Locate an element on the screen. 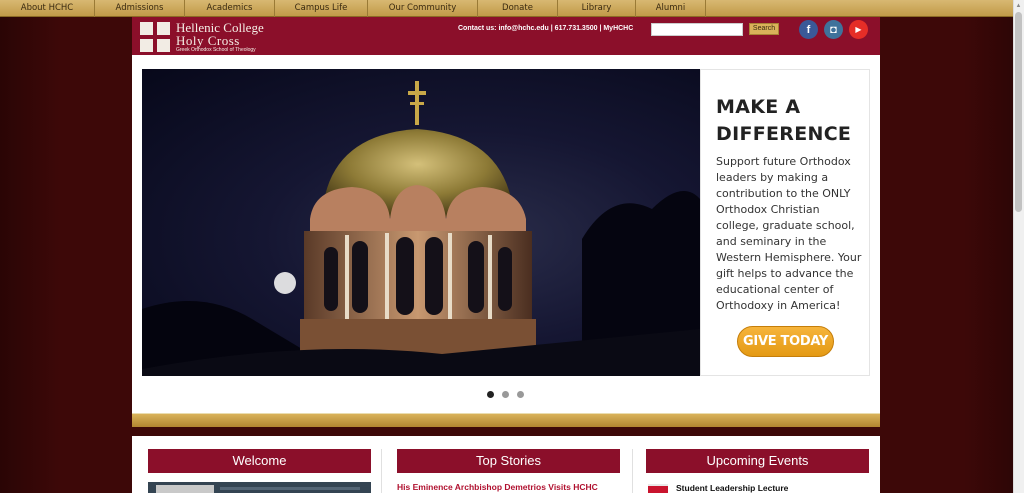 This screenshot has width=1024, height=493. logo-cross-icon is located at coordinates (155, 37).